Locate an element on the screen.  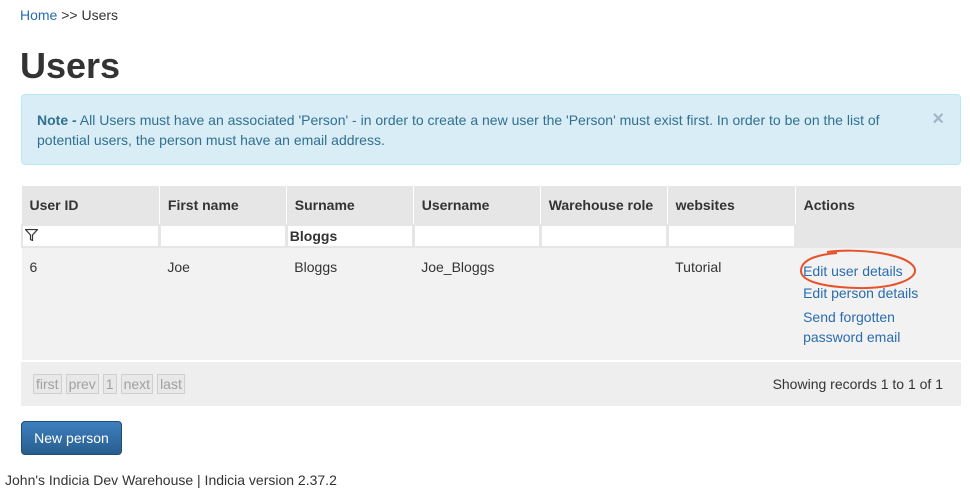
filter-input-websites is located at coordinates (731, 236).